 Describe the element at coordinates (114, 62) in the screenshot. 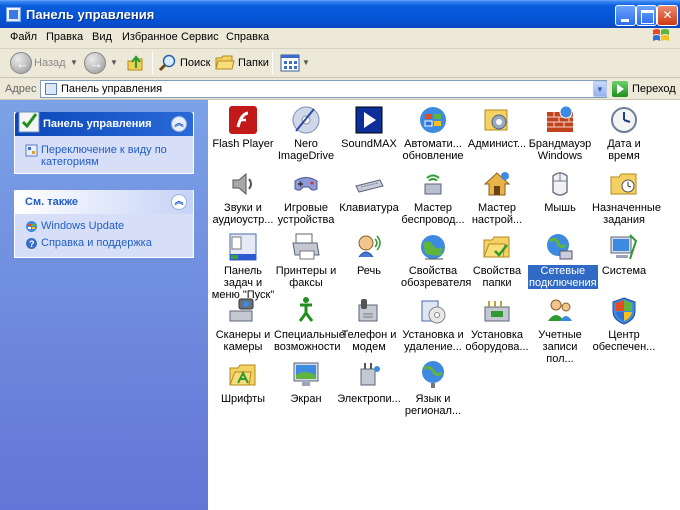

I see `forward-dropdown-icon: ▼` at that location.